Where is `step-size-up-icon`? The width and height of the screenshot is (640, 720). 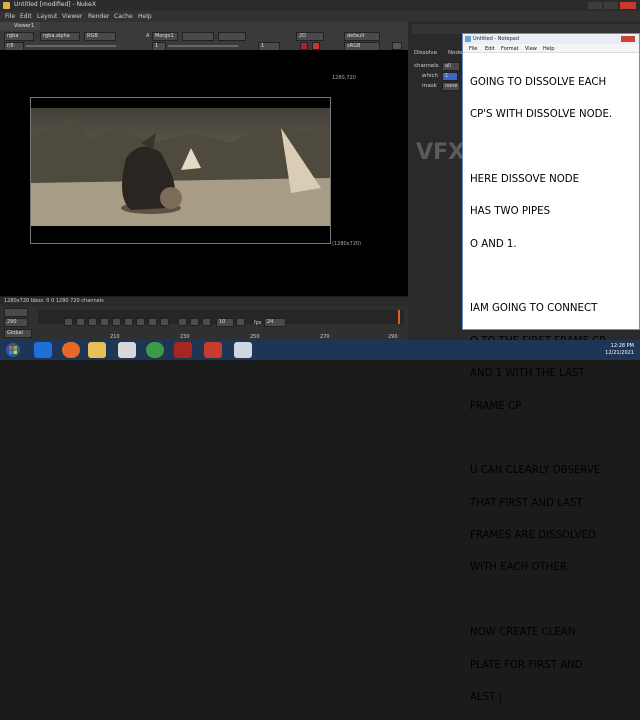
step-size-up-icon is located at coordinates (240, 322).